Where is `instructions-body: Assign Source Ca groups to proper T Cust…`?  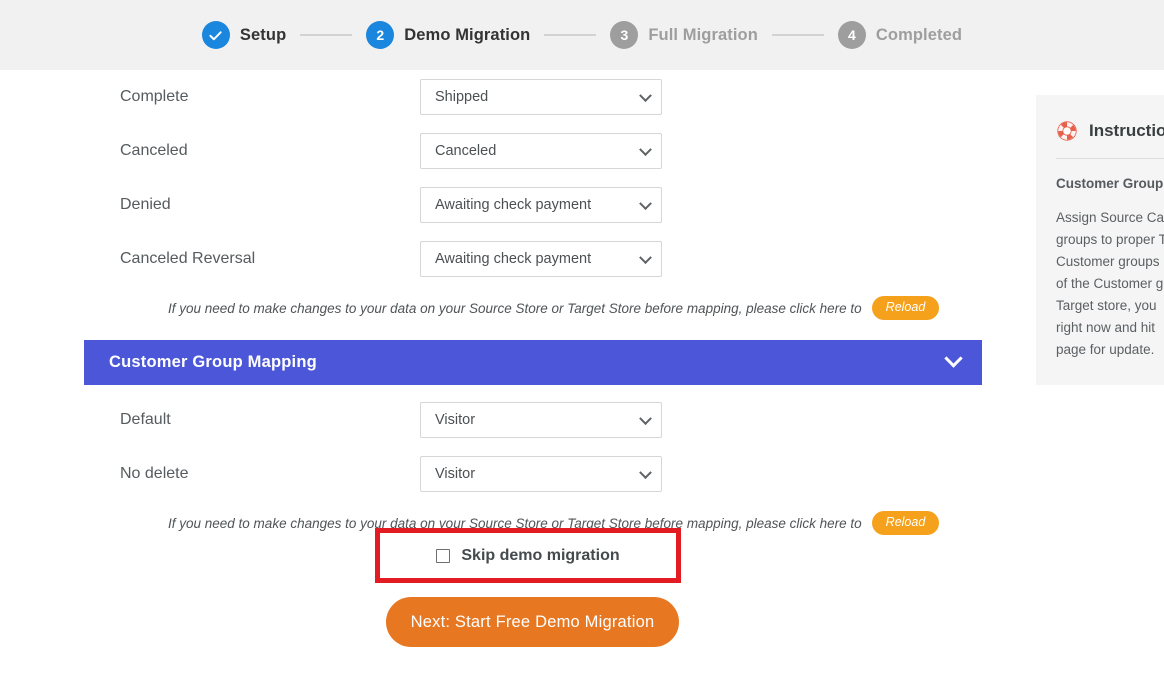 instructions-body: Assign Source Ca groups to proper T Cust… is located at coordinates (1110, 284).